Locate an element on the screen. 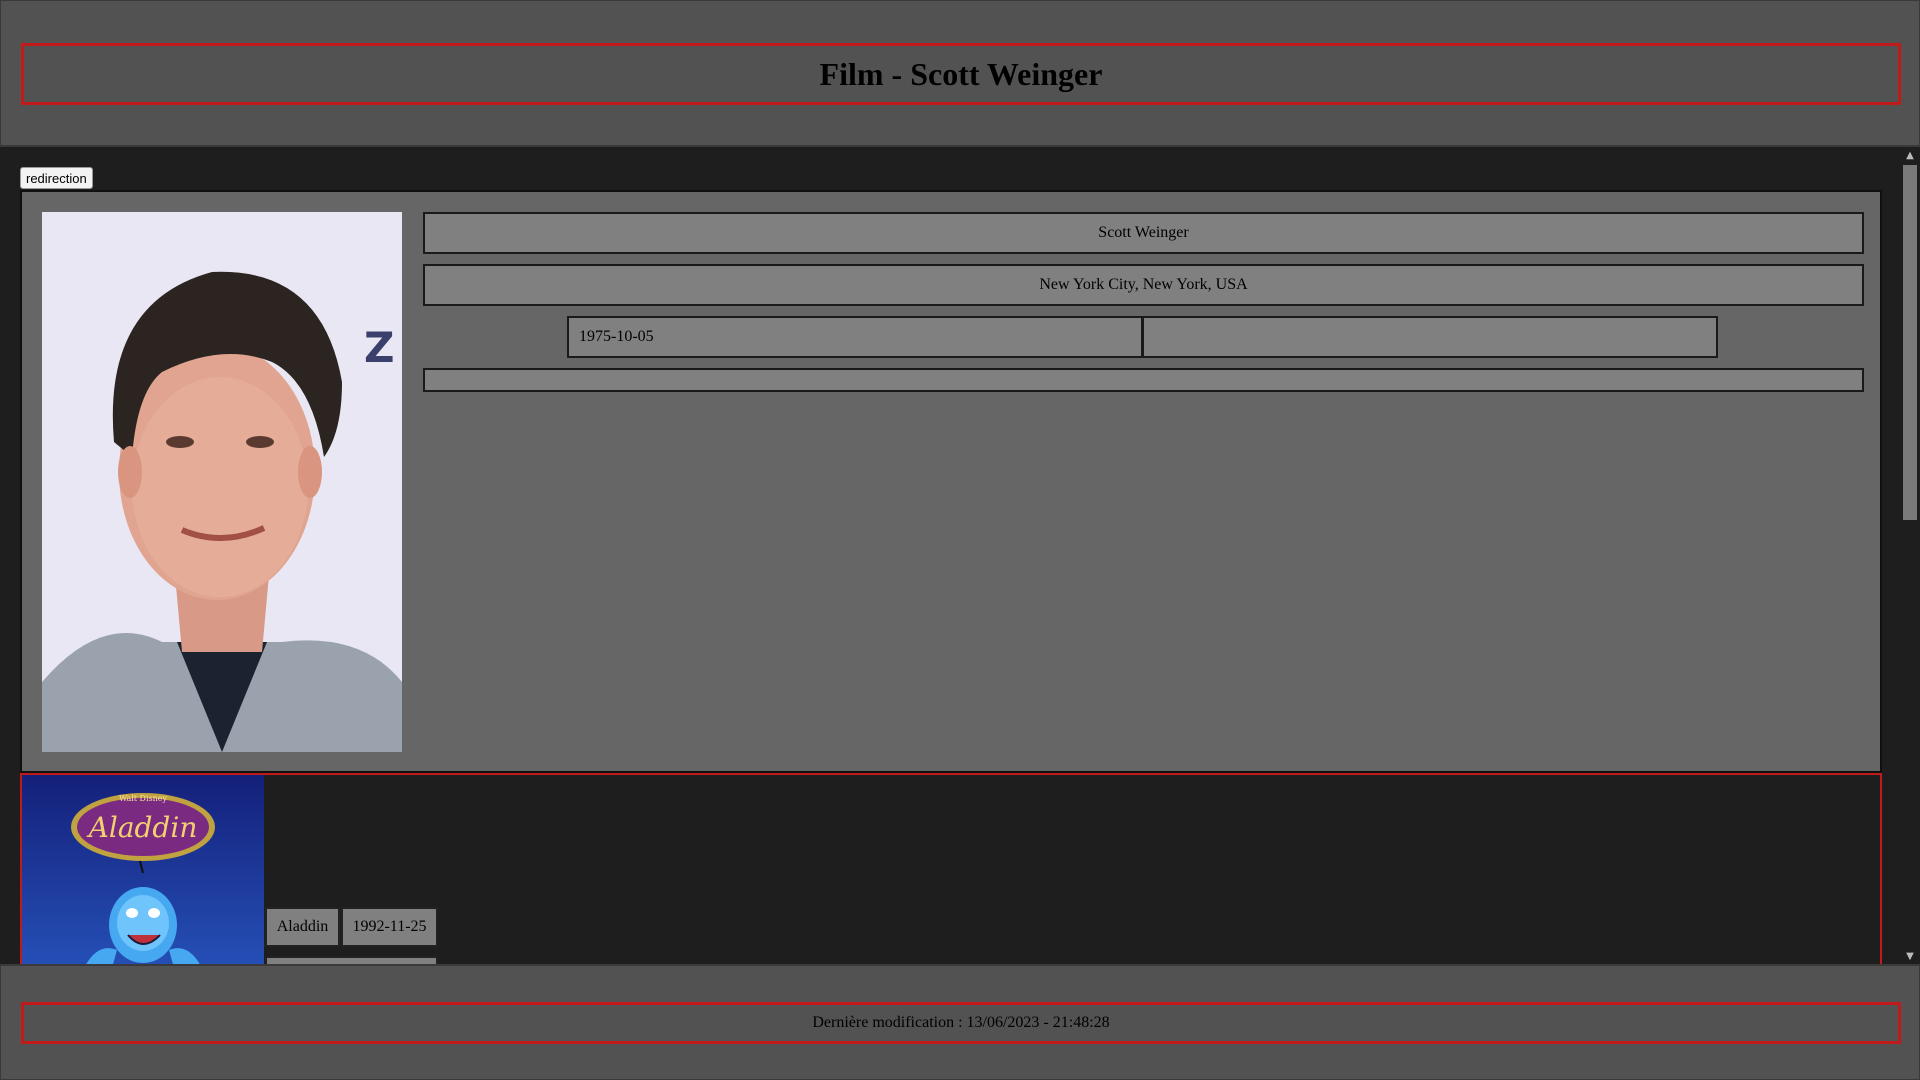 The image size is (1920, 1080). biography-field is located at coordinates (1143, 380).